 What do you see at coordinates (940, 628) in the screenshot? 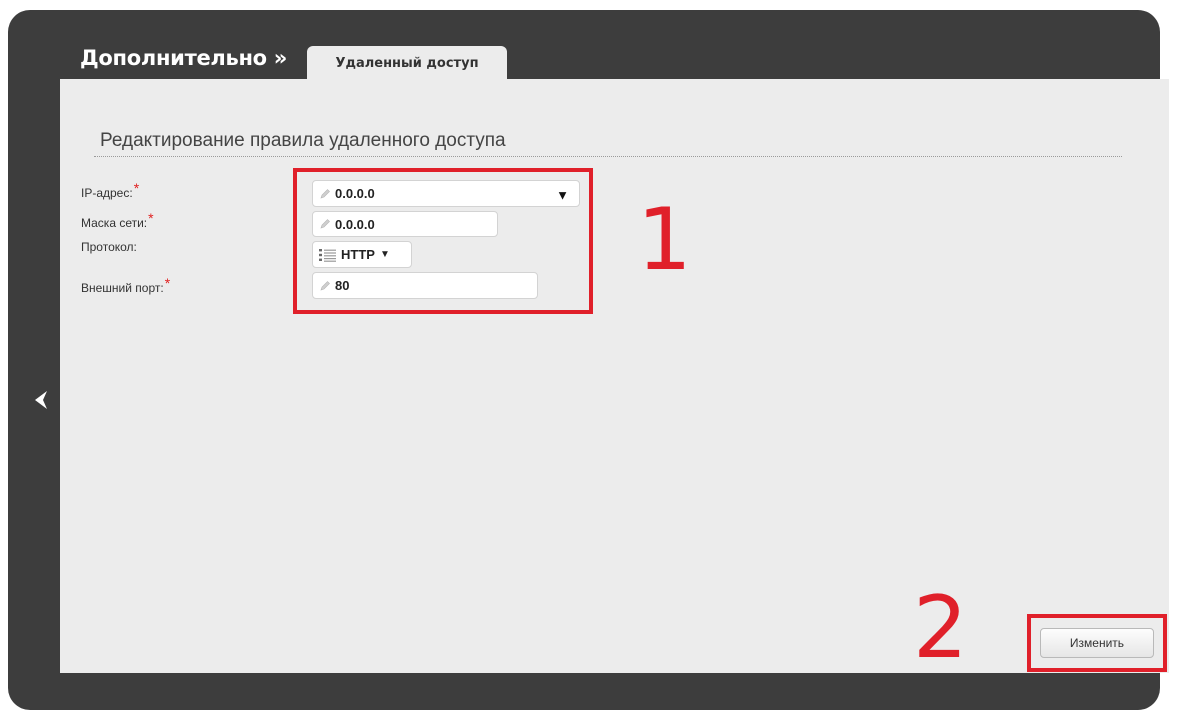
I see `annotation-number-2: 2` at bounding box center [940, 628].